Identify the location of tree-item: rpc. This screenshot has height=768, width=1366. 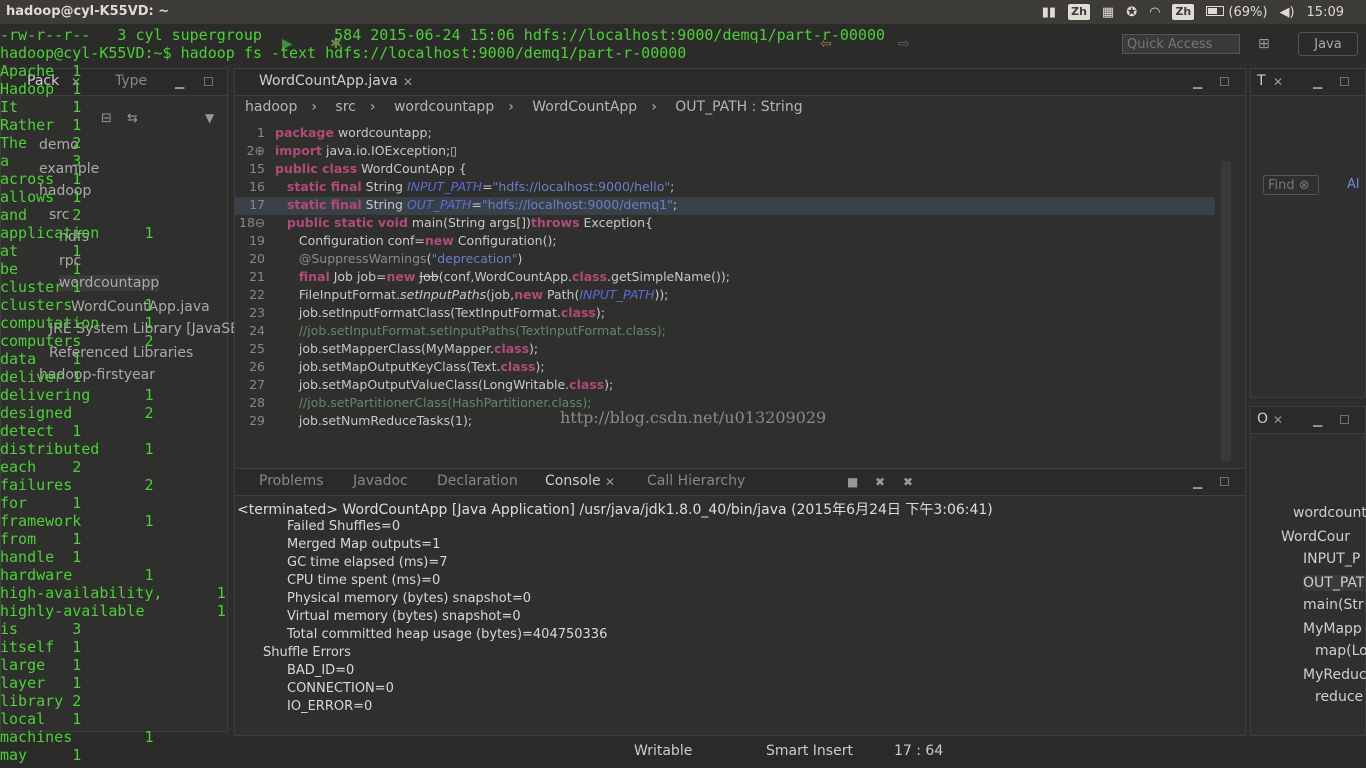
(70, 261).